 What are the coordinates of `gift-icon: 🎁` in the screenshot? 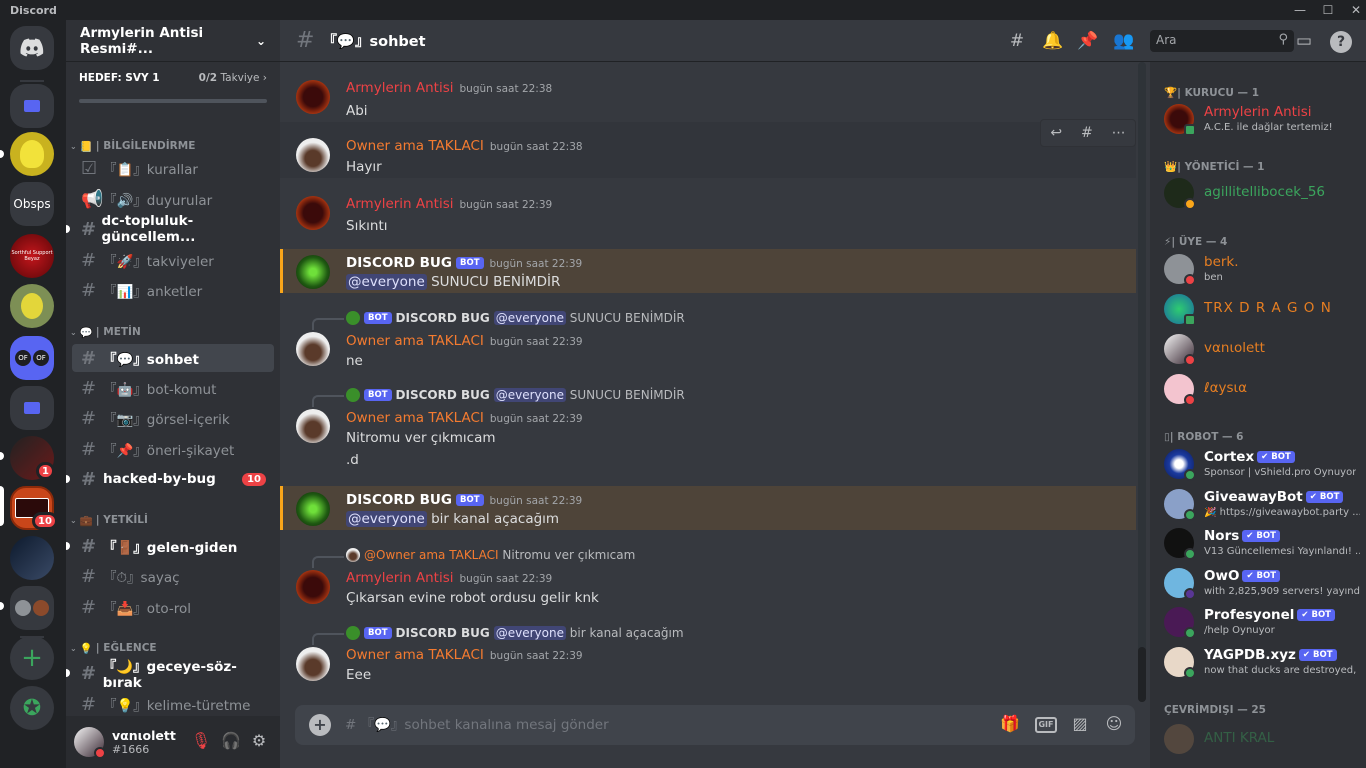 It's located at (1010, 725).